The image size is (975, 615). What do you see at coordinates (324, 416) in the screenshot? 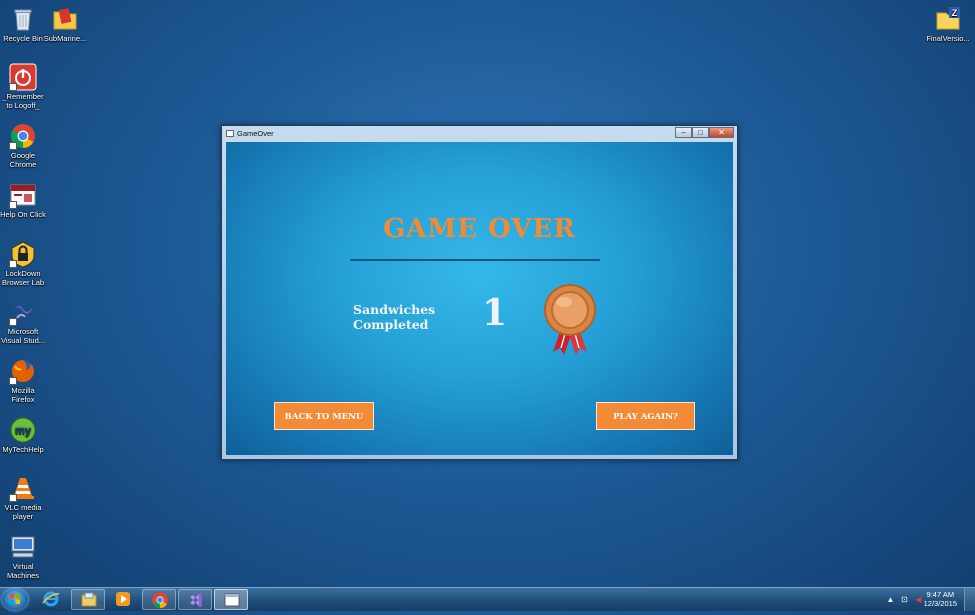
I see `back-to-menu-button: BACK TO MENU` at bounding box center [324, 416].